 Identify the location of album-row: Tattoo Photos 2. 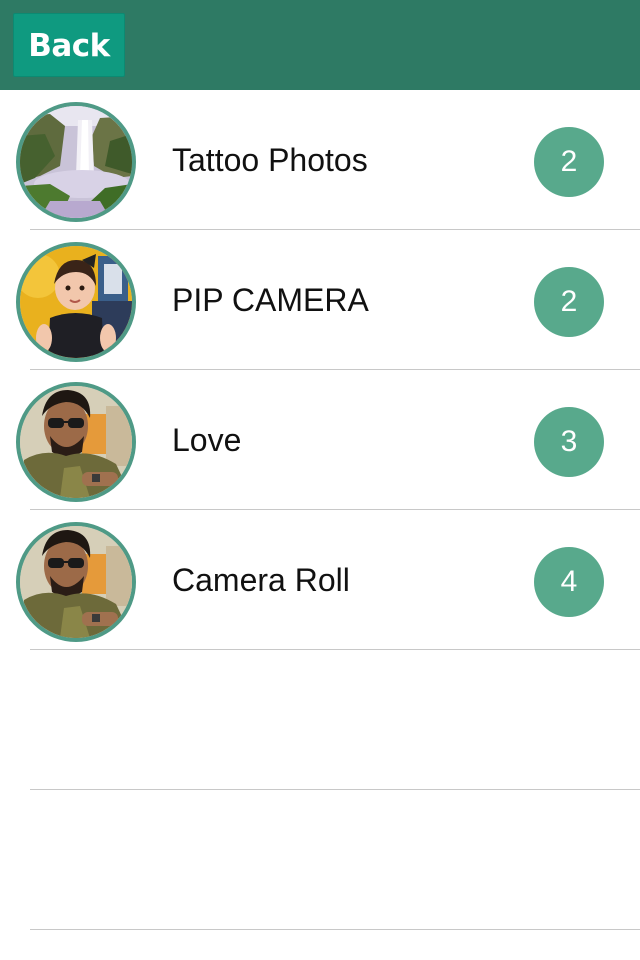
(320, 160).